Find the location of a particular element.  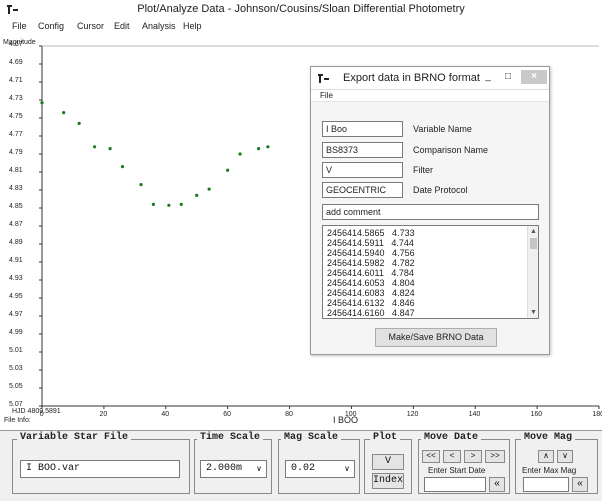

start-date-label: Enter Start Date is located at coordinates (457, 470).